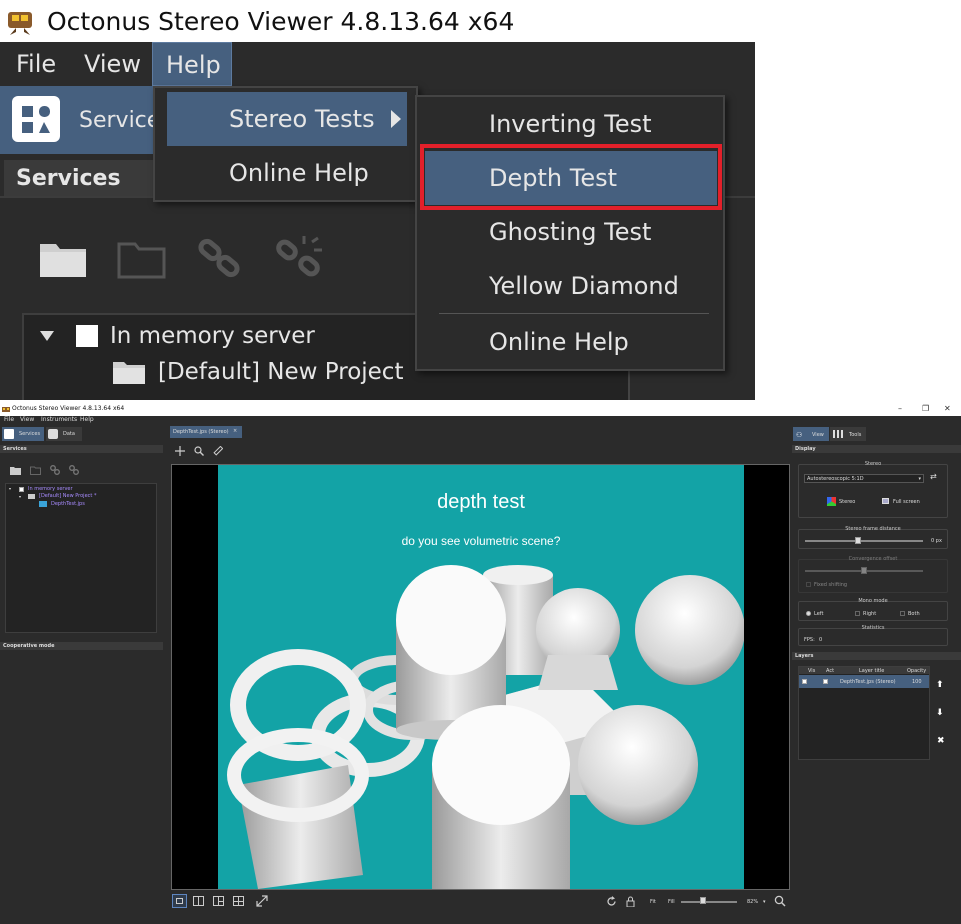 The width and height of the screenshot is (961, 924). What do you see at coordinates (780, 901) in the screenshot?
I see `zoom-search-icon` at bounding box center [780, 901].